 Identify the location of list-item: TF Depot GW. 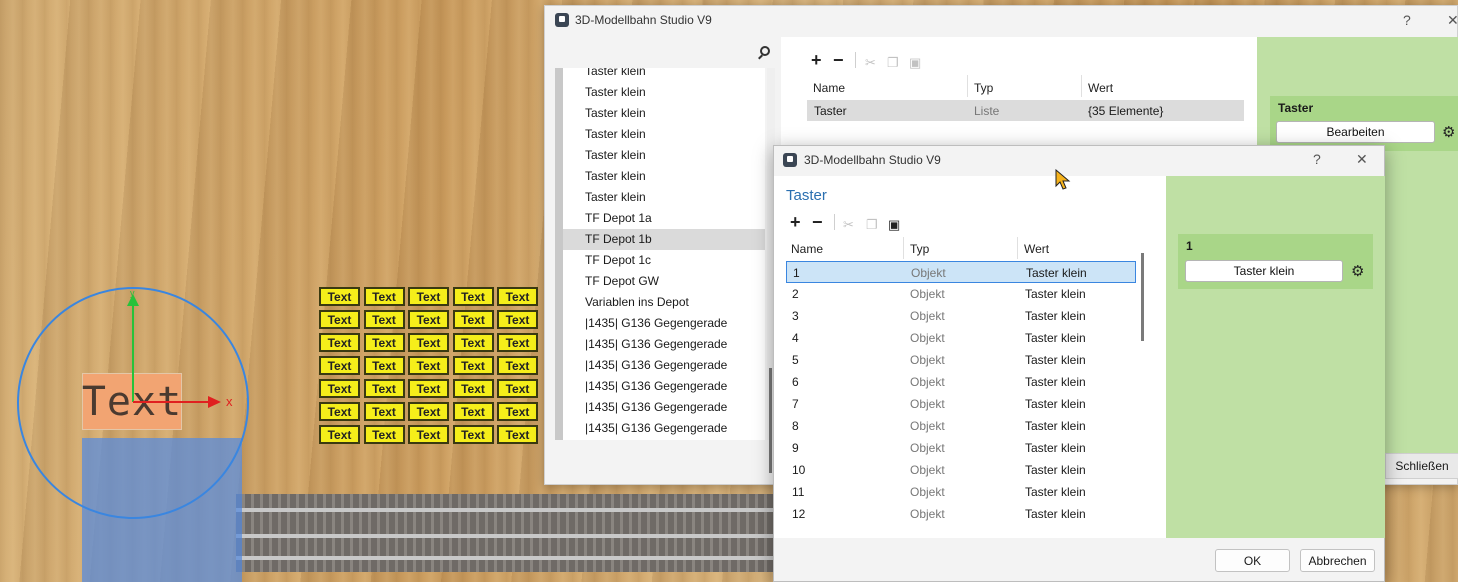
(622, 281).